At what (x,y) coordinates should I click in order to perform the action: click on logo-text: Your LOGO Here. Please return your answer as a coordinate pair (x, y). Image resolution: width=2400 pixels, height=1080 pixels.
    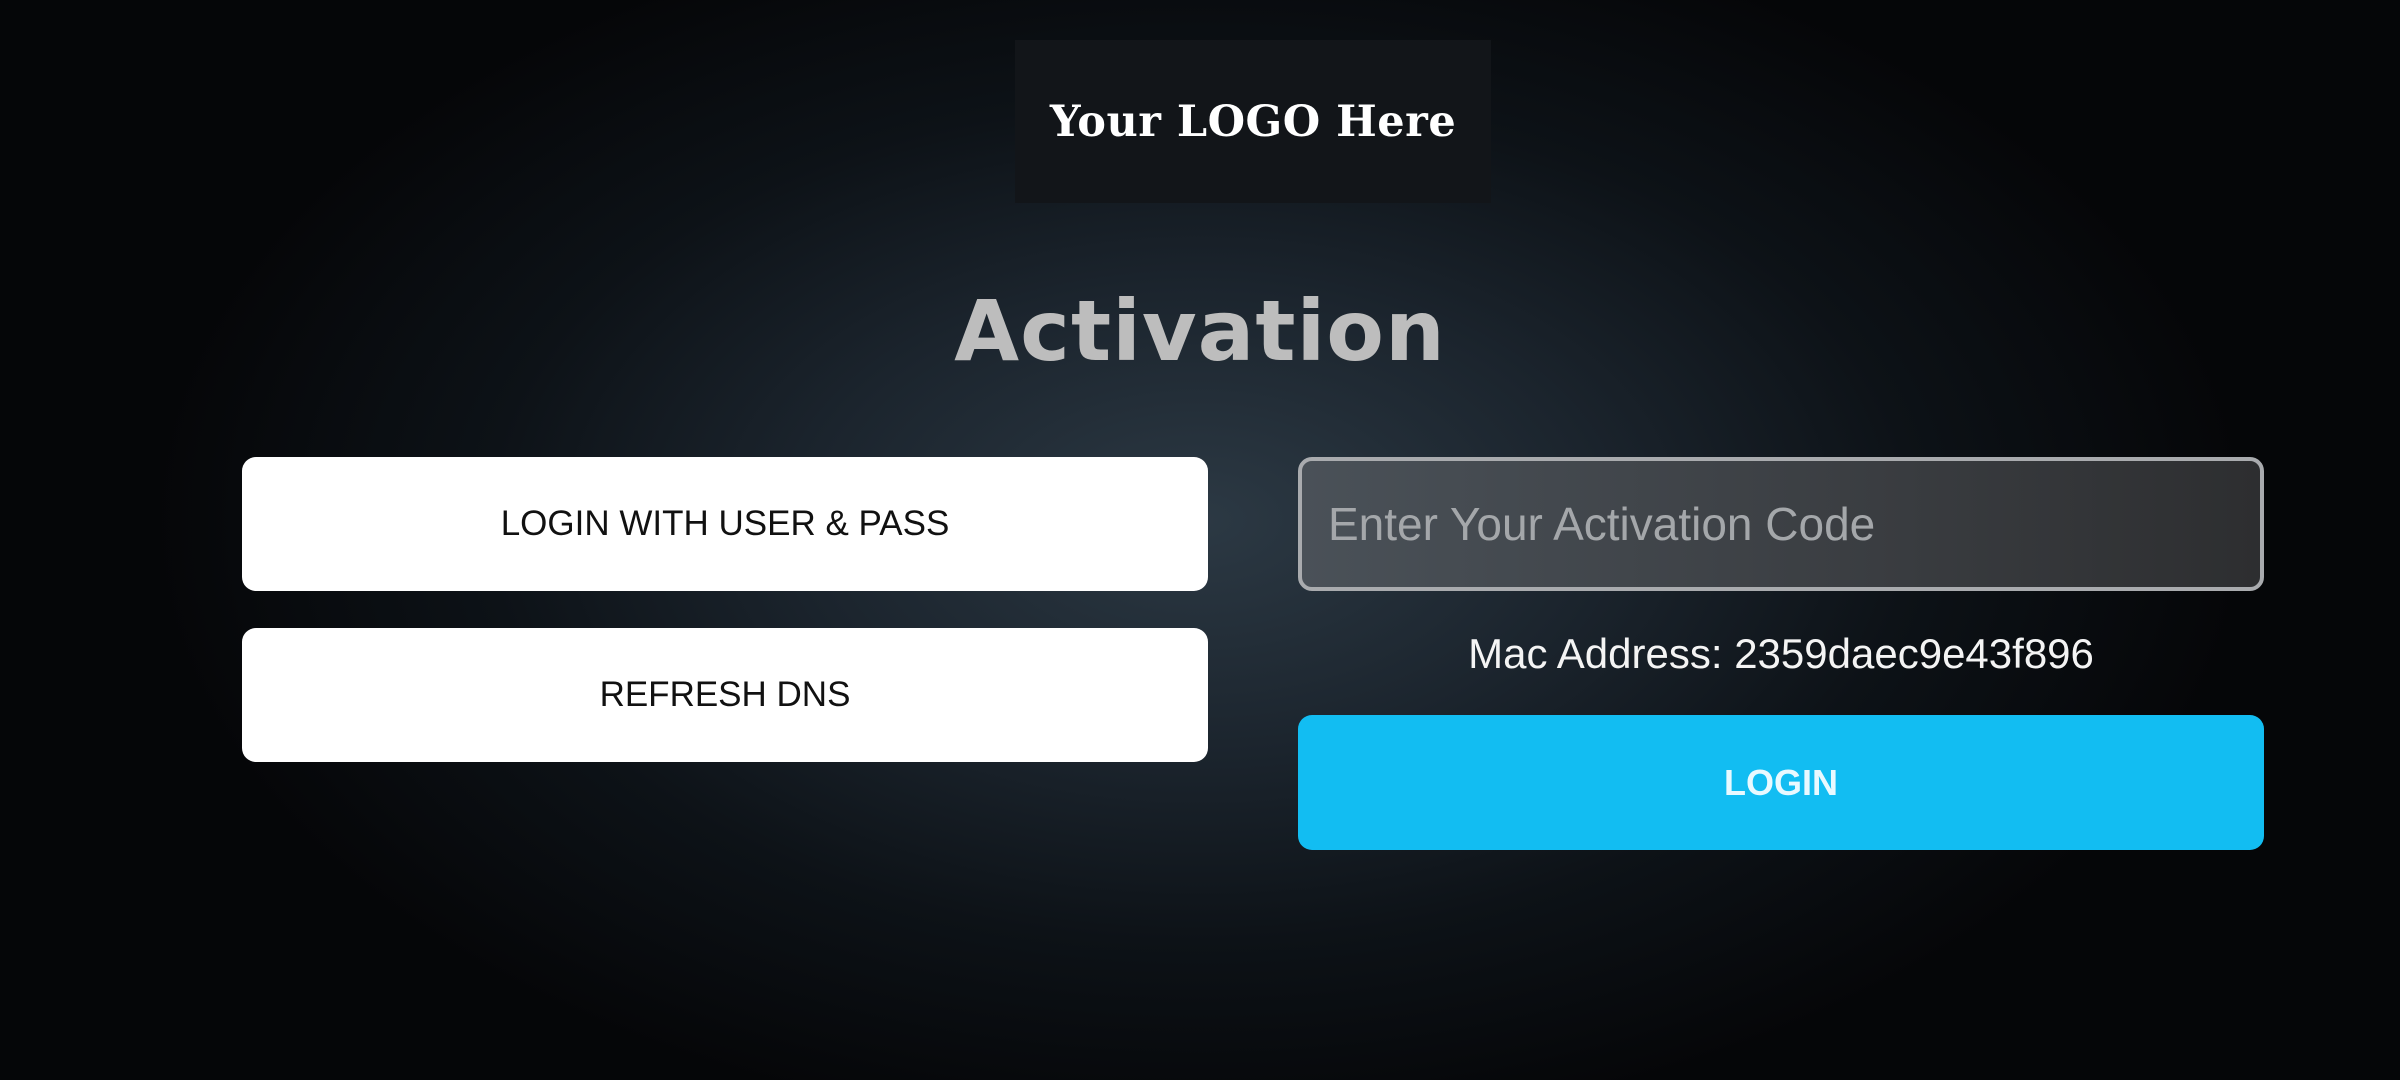
    Looking at the image, I should click on (1253, 121).